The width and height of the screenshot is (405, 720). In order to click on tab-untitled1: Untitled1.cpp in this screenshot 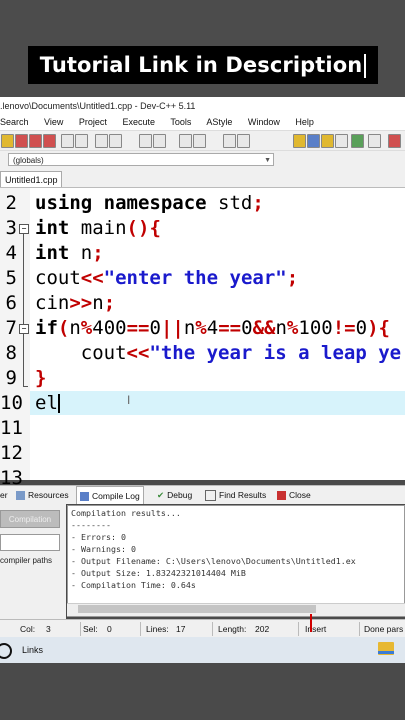, I will do `click(31, 179)`.